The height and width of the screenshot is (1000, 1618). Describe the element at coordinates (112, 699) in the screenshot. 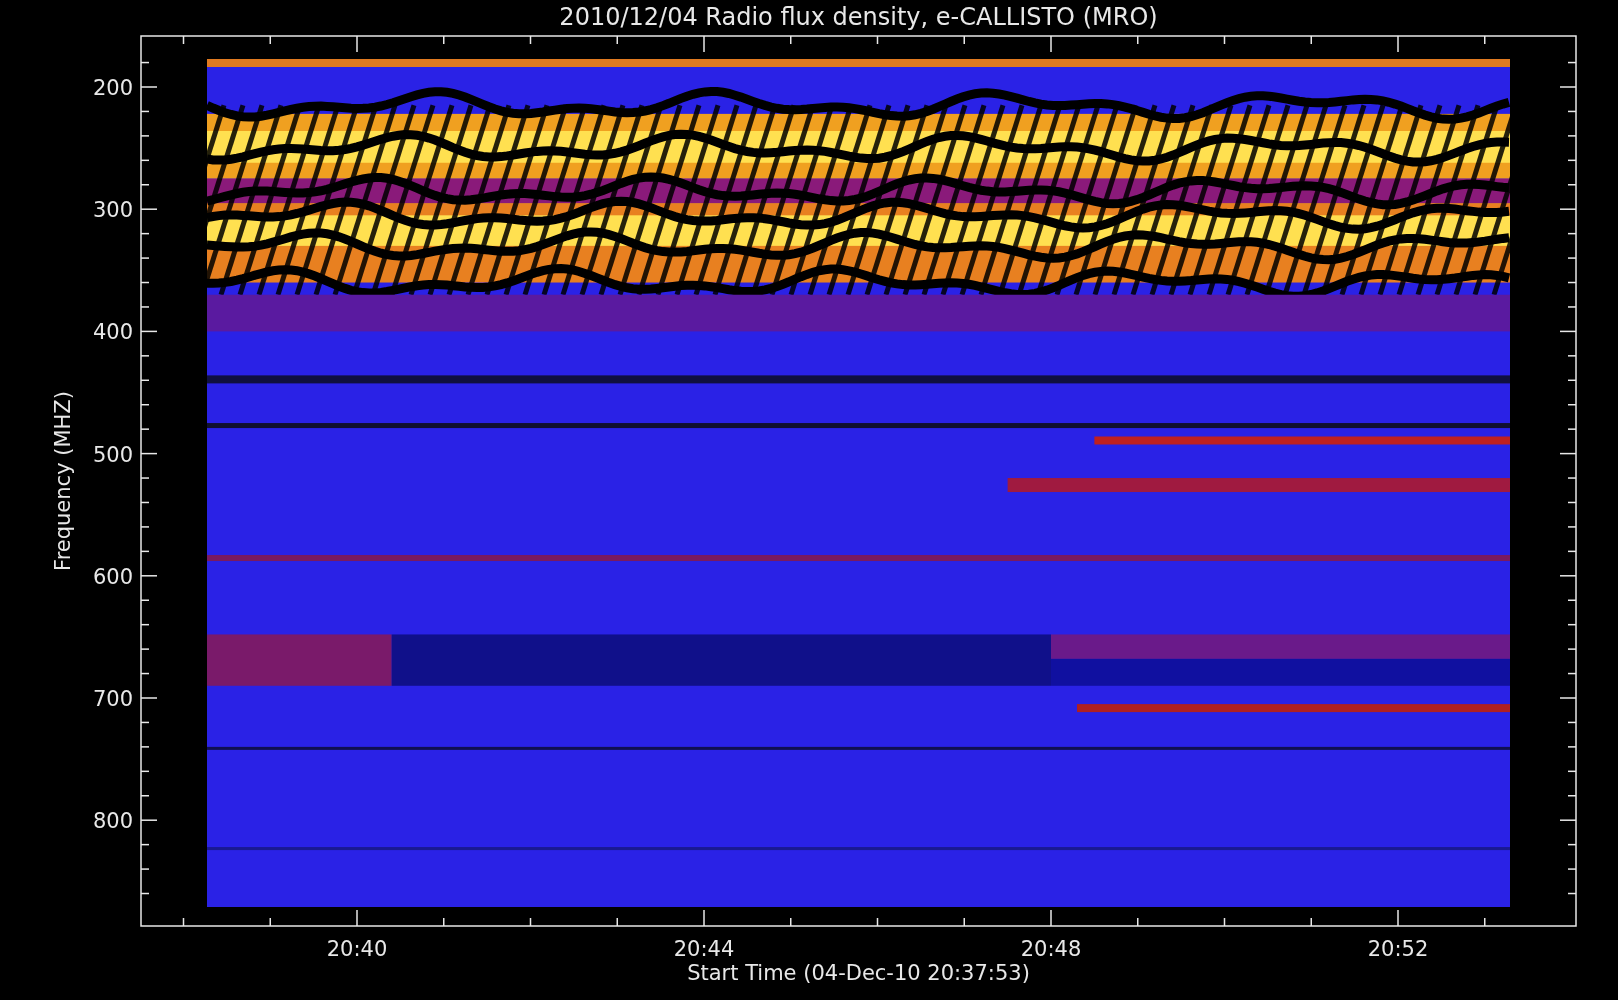

I see `tick-label: 700` at that location.